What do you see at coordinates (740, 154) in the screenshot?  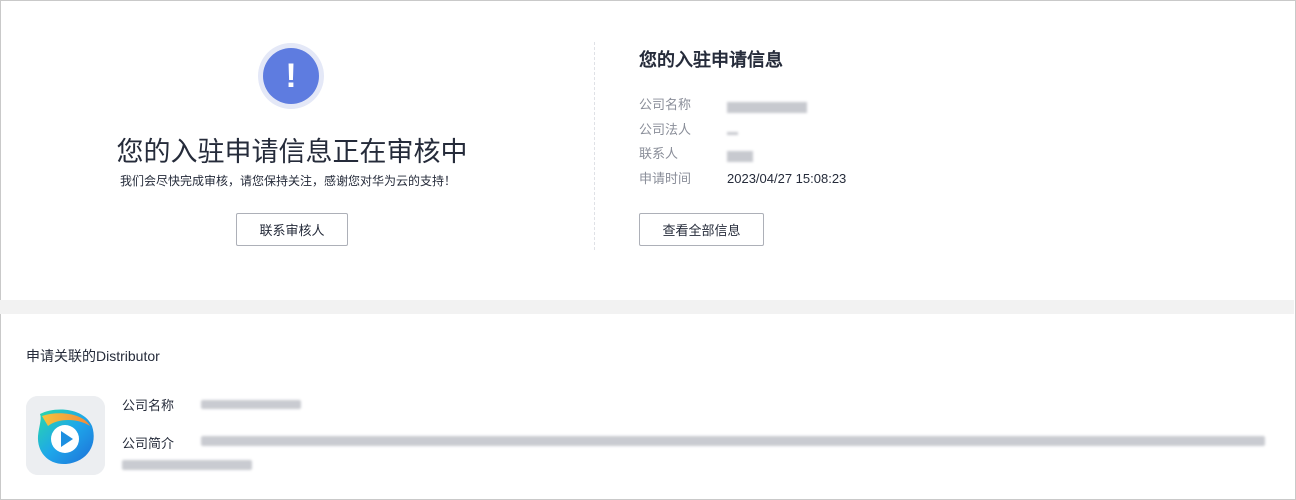 I see `contact-value-redacted` at bounding box center [740, 154].